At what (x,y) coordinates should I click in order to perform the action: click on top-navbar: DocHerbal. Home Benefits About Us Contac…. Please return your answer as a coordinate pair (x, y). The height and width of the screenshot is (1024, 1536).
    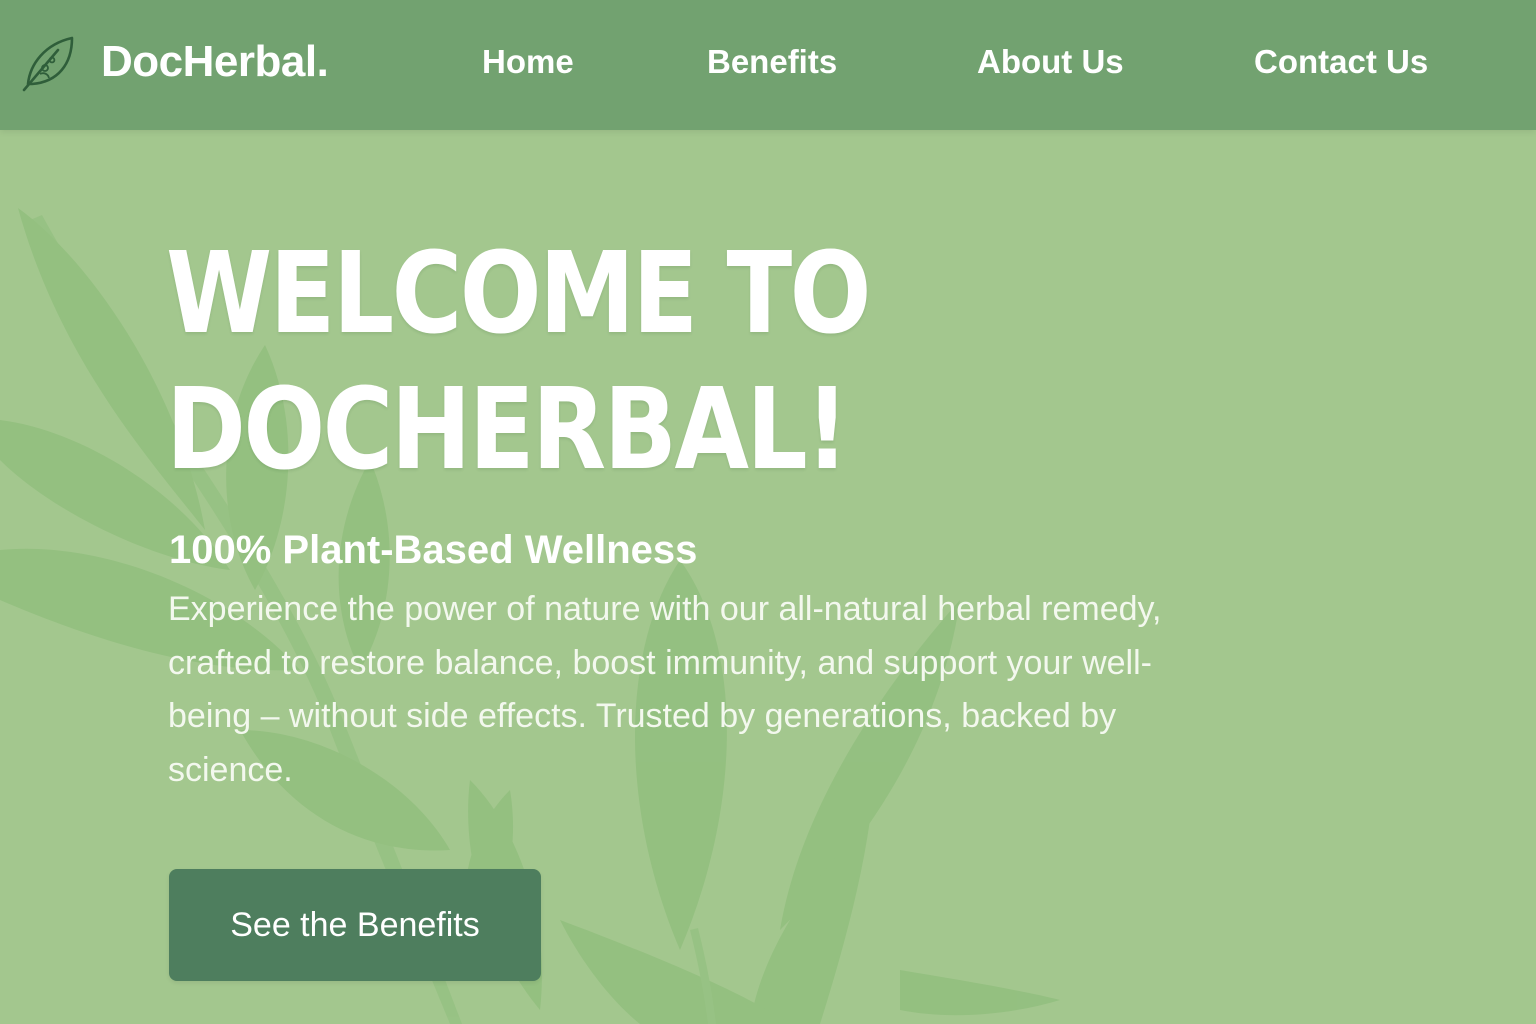
    Looking at the image, I should click on (768, 65).